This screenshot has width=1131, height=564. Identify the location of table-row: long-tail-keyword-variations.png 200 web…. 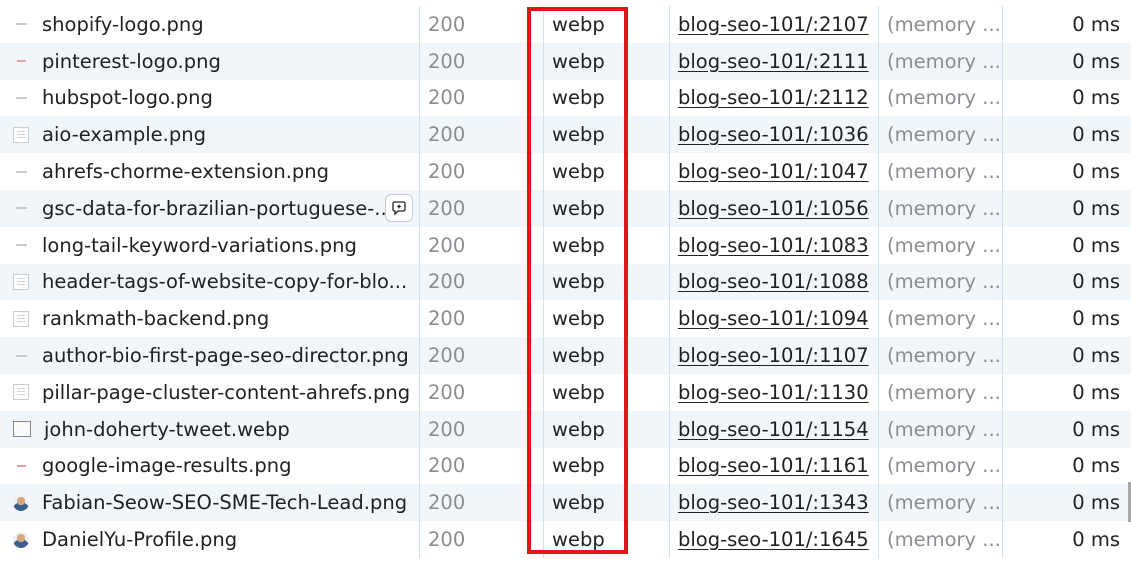
(565, 245).